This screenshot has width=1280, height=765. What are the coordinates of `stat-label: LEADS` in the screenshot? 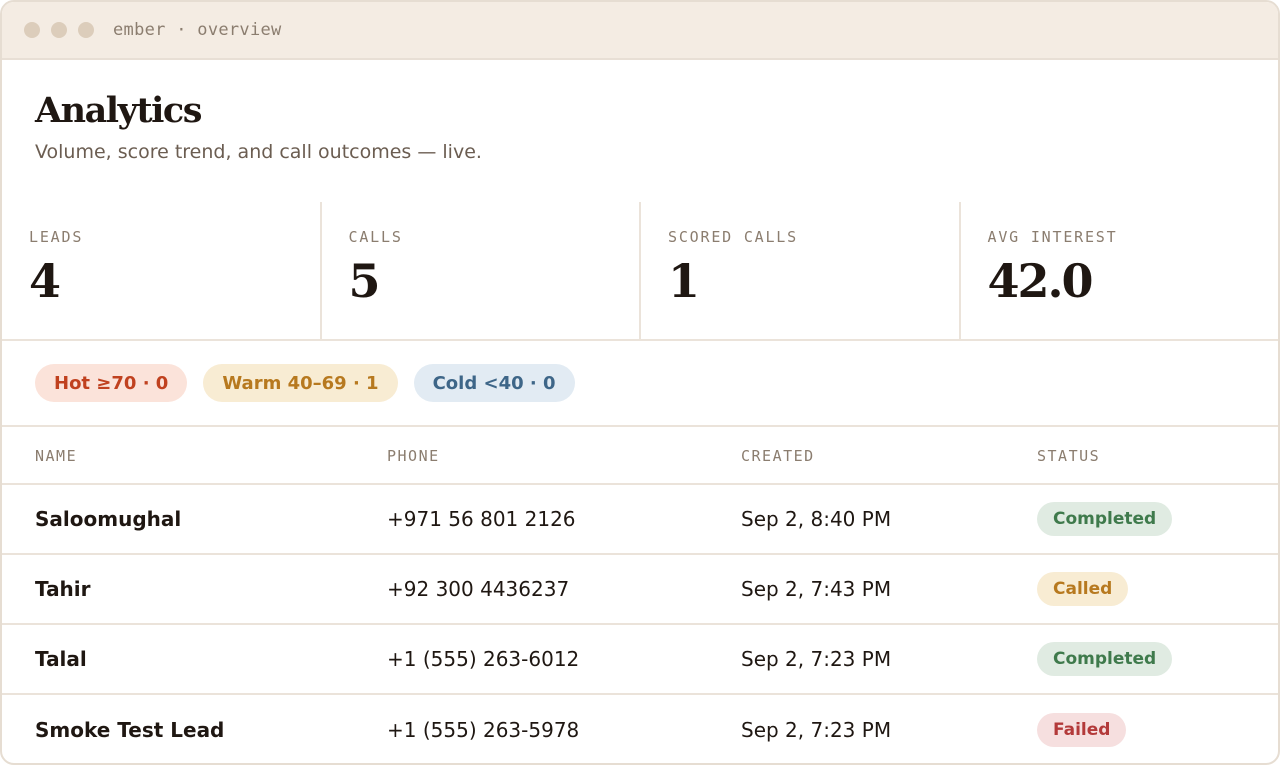 It's located at (56, 237).